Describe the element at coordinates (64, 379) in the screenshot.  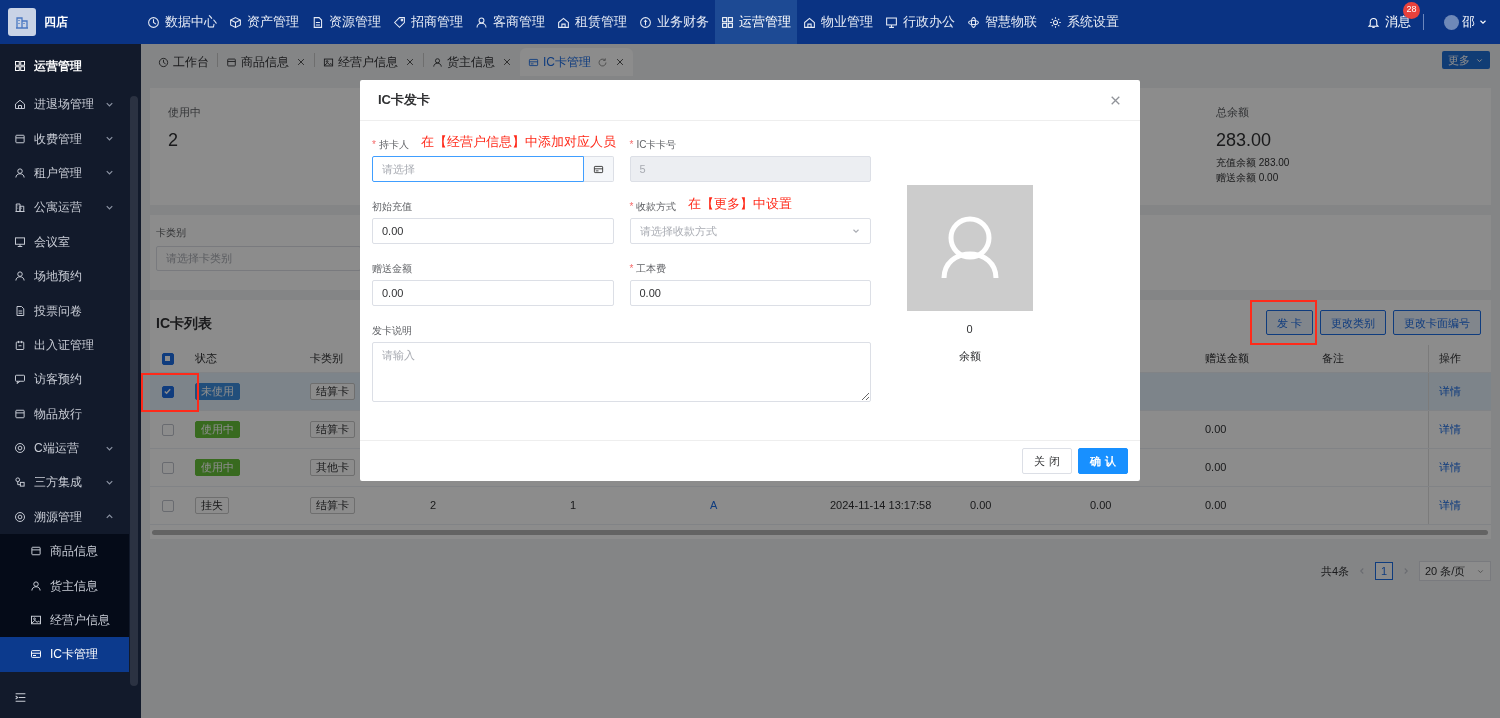
I see `sidebar-item: 访客预约` at that location.